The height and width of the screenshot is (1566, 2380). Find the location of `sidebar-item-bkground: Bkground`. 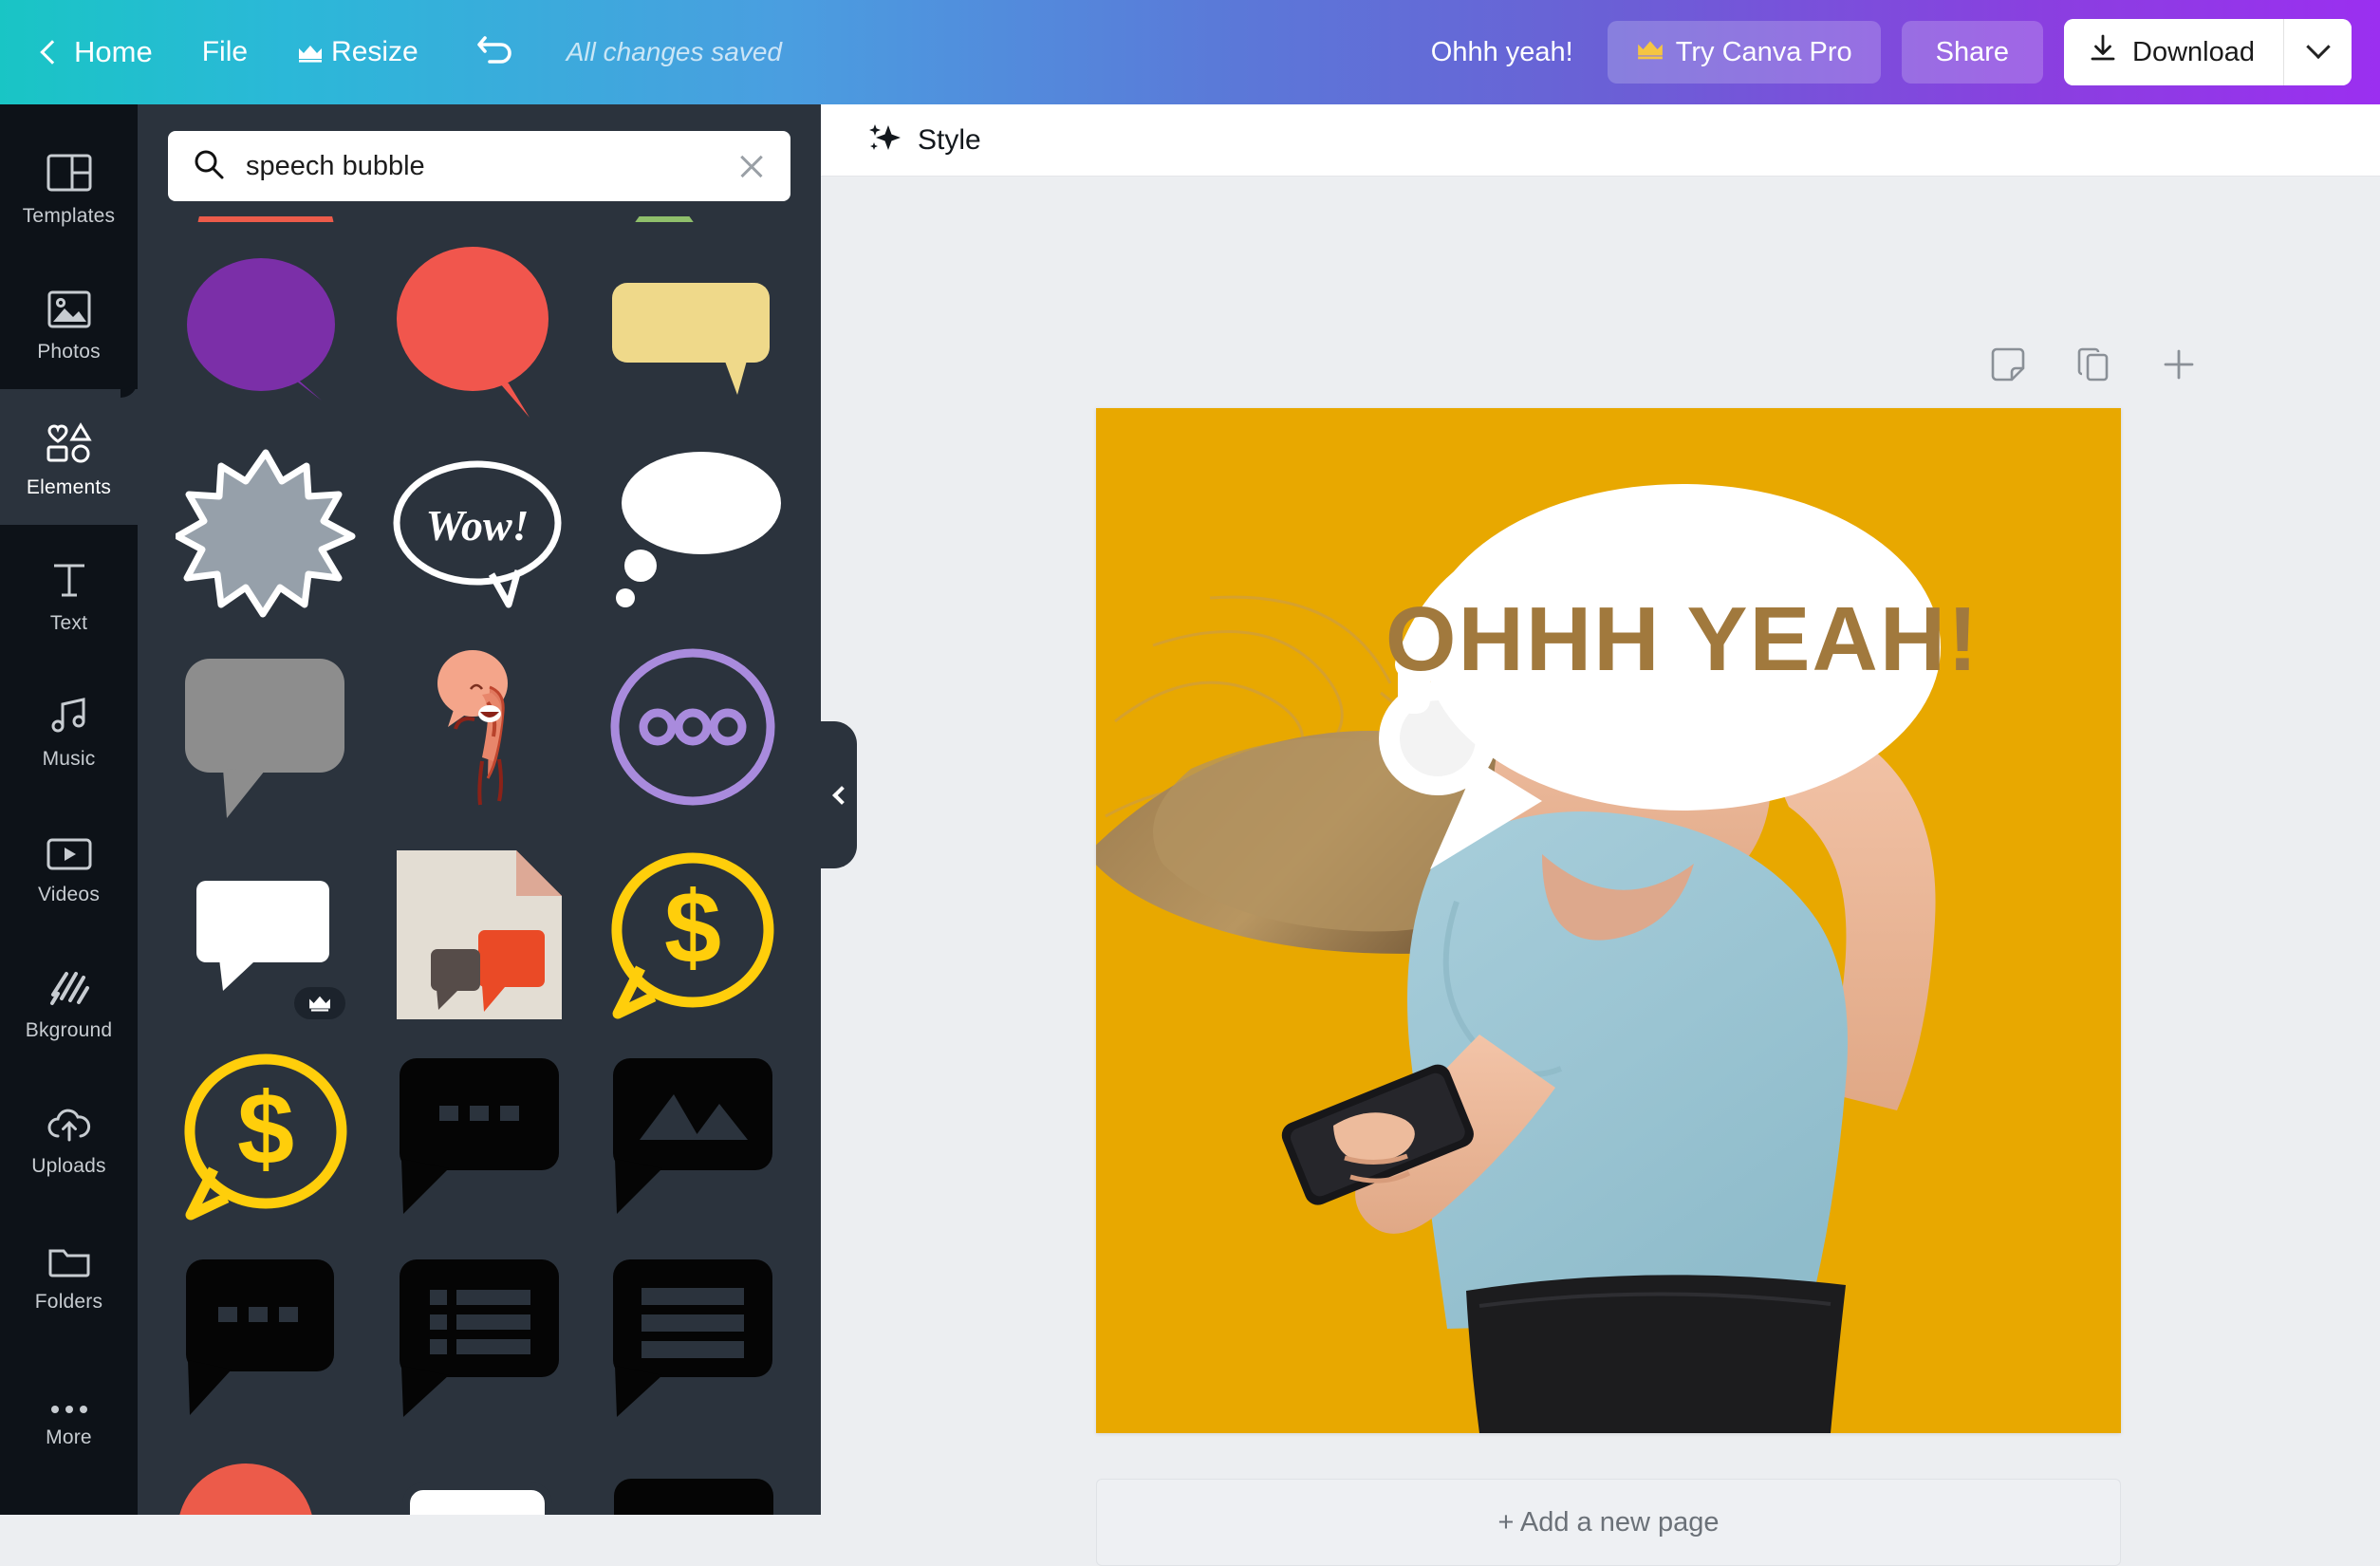

sidebar-item-bkground: Bkground is located at coordinates (69, 1000).